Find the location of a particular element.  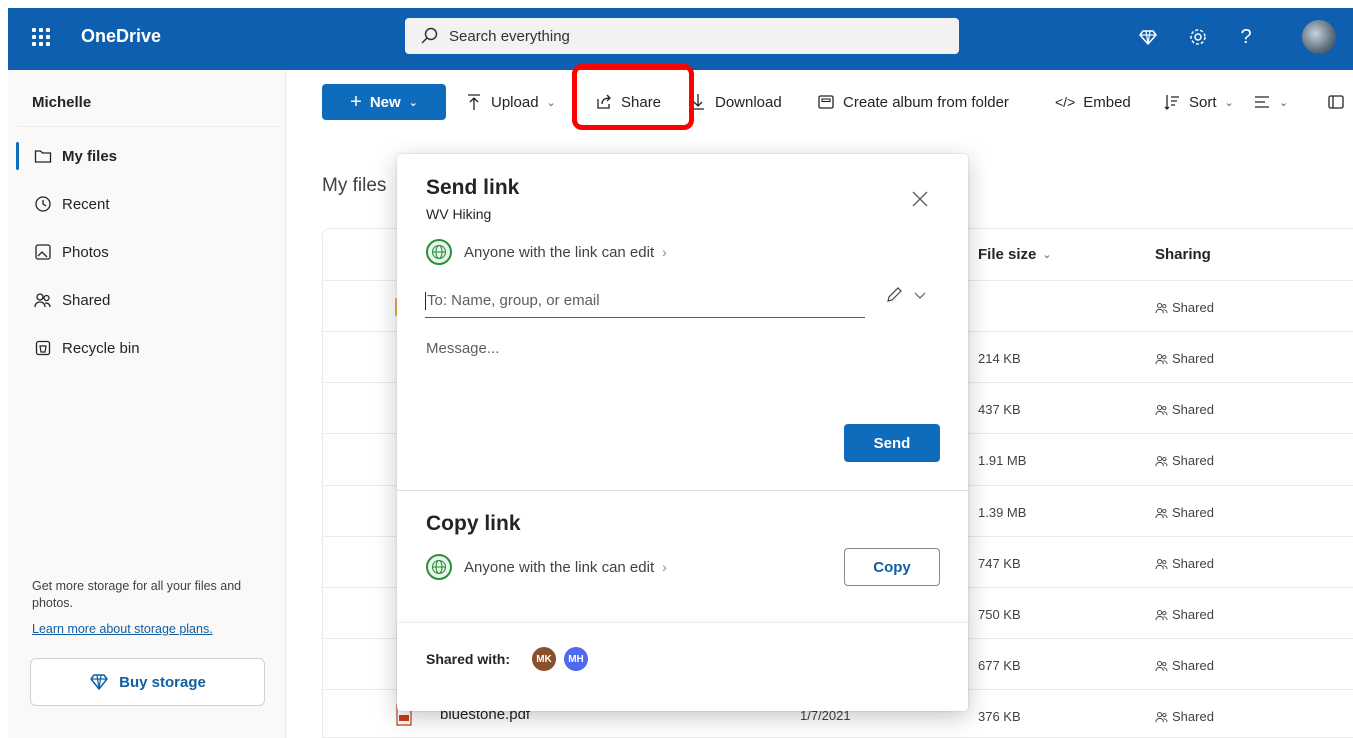

view-options-button: ⌄ is located at coordinates (1270, 102).